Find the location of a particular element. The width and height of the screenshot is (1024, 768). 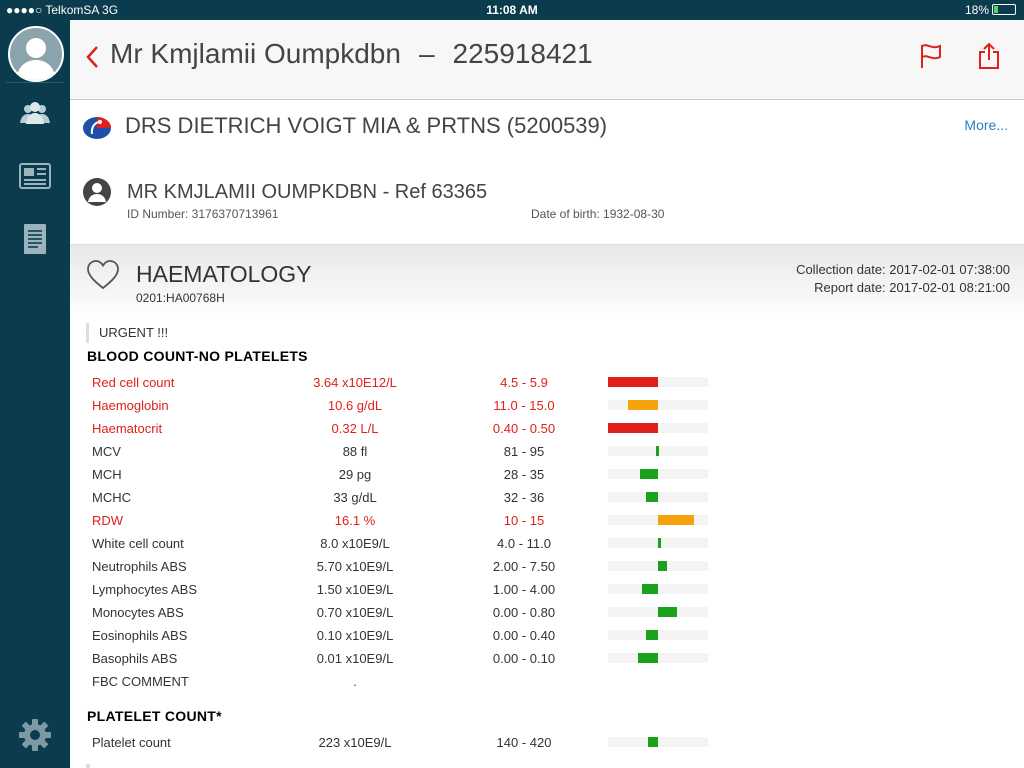

group-title-platelet-count: PLATELET COUNT* is located at coordinates (154, 716).